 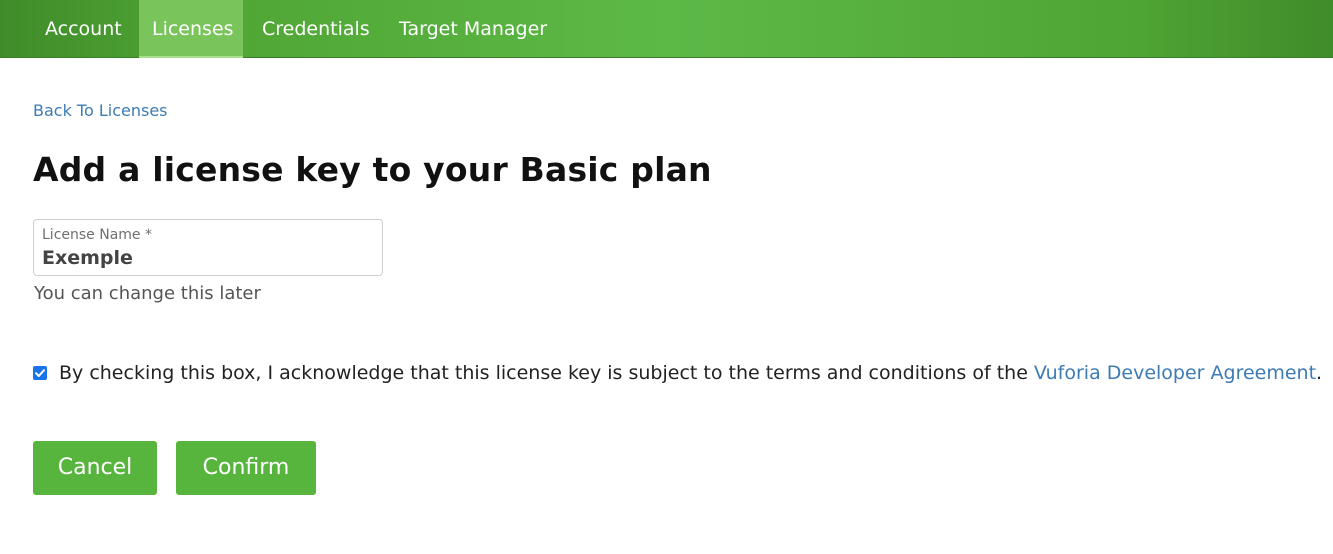 I want to click on nav-item-licenses: Licenses, so click(x=191, y=29).